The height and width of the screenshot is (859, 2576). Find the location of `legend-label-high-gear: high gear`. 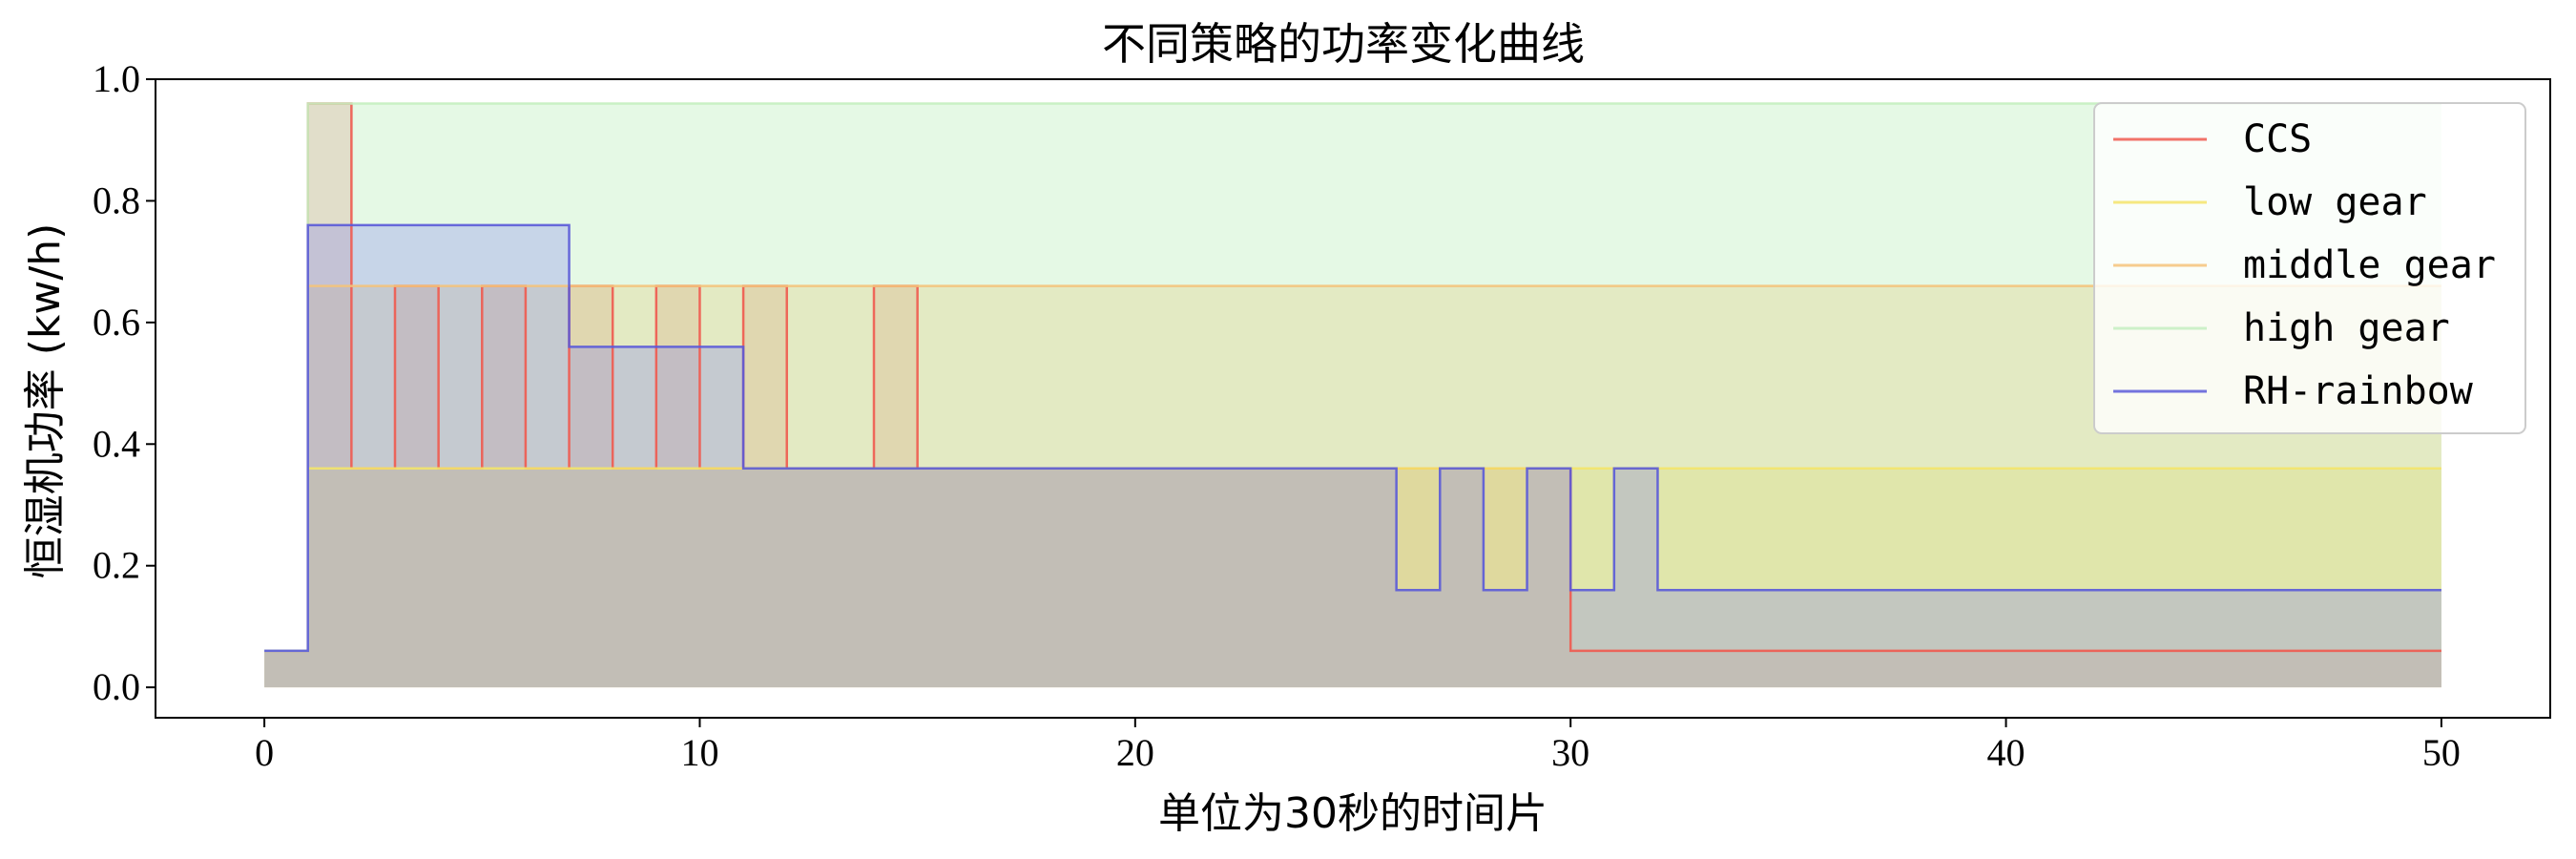

legend-label-high-gear: high gear is located at coordinates (2346, 328).